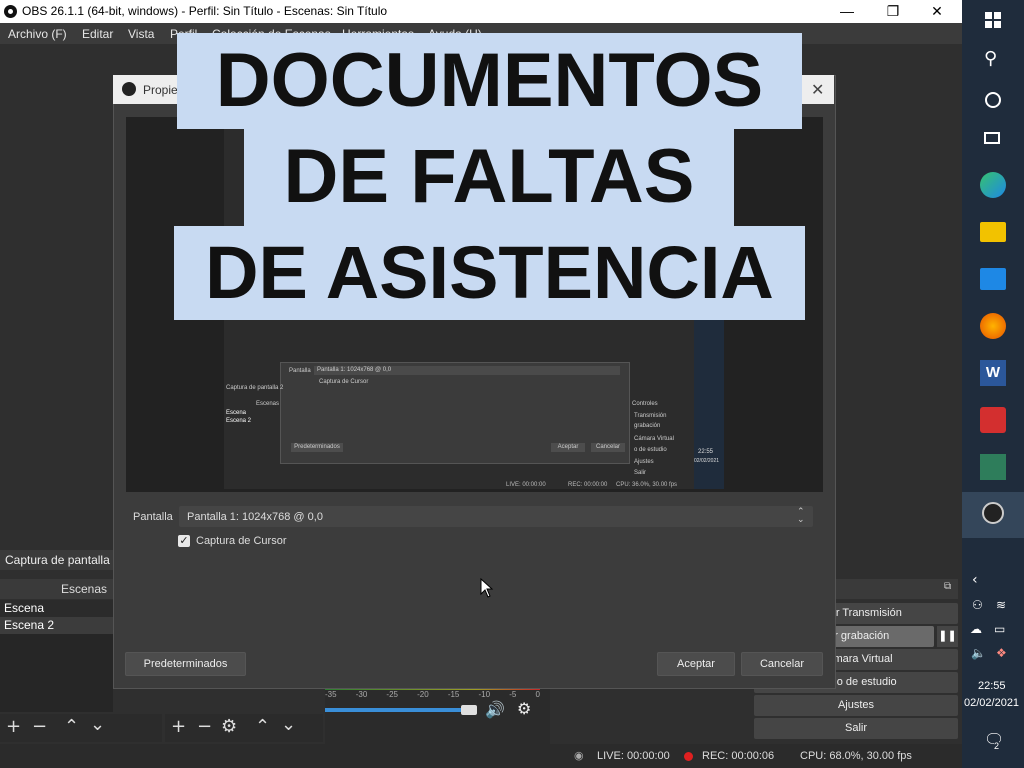  Describe the element at coordinates (178, 726) in the screenshot. I see `add-source-icon: +` at that location.